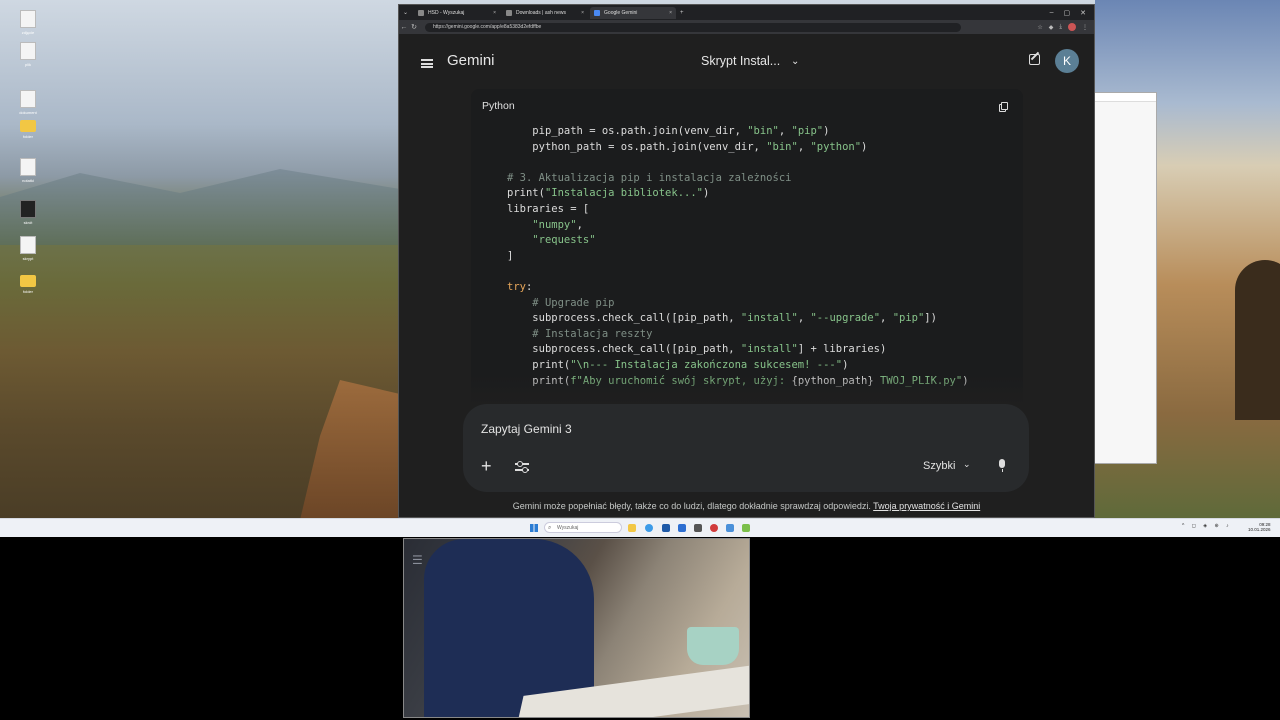 The image size is (1280, 720). I want to click on maximize-icon: ▢, so click(1067, 13).